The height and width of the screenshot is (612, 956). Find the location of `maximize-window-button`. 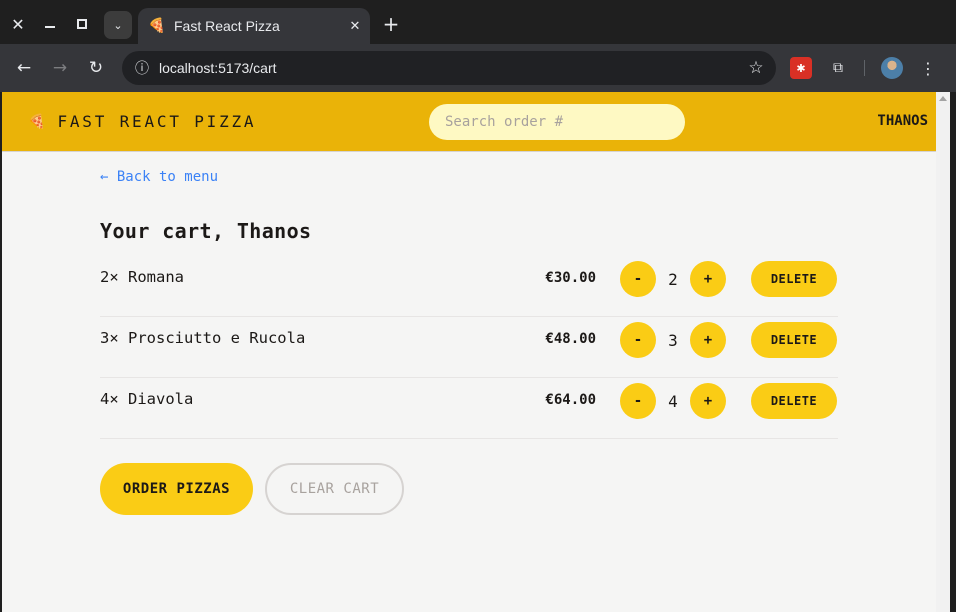

maximize-window-button is located at coordinates (82, 24).